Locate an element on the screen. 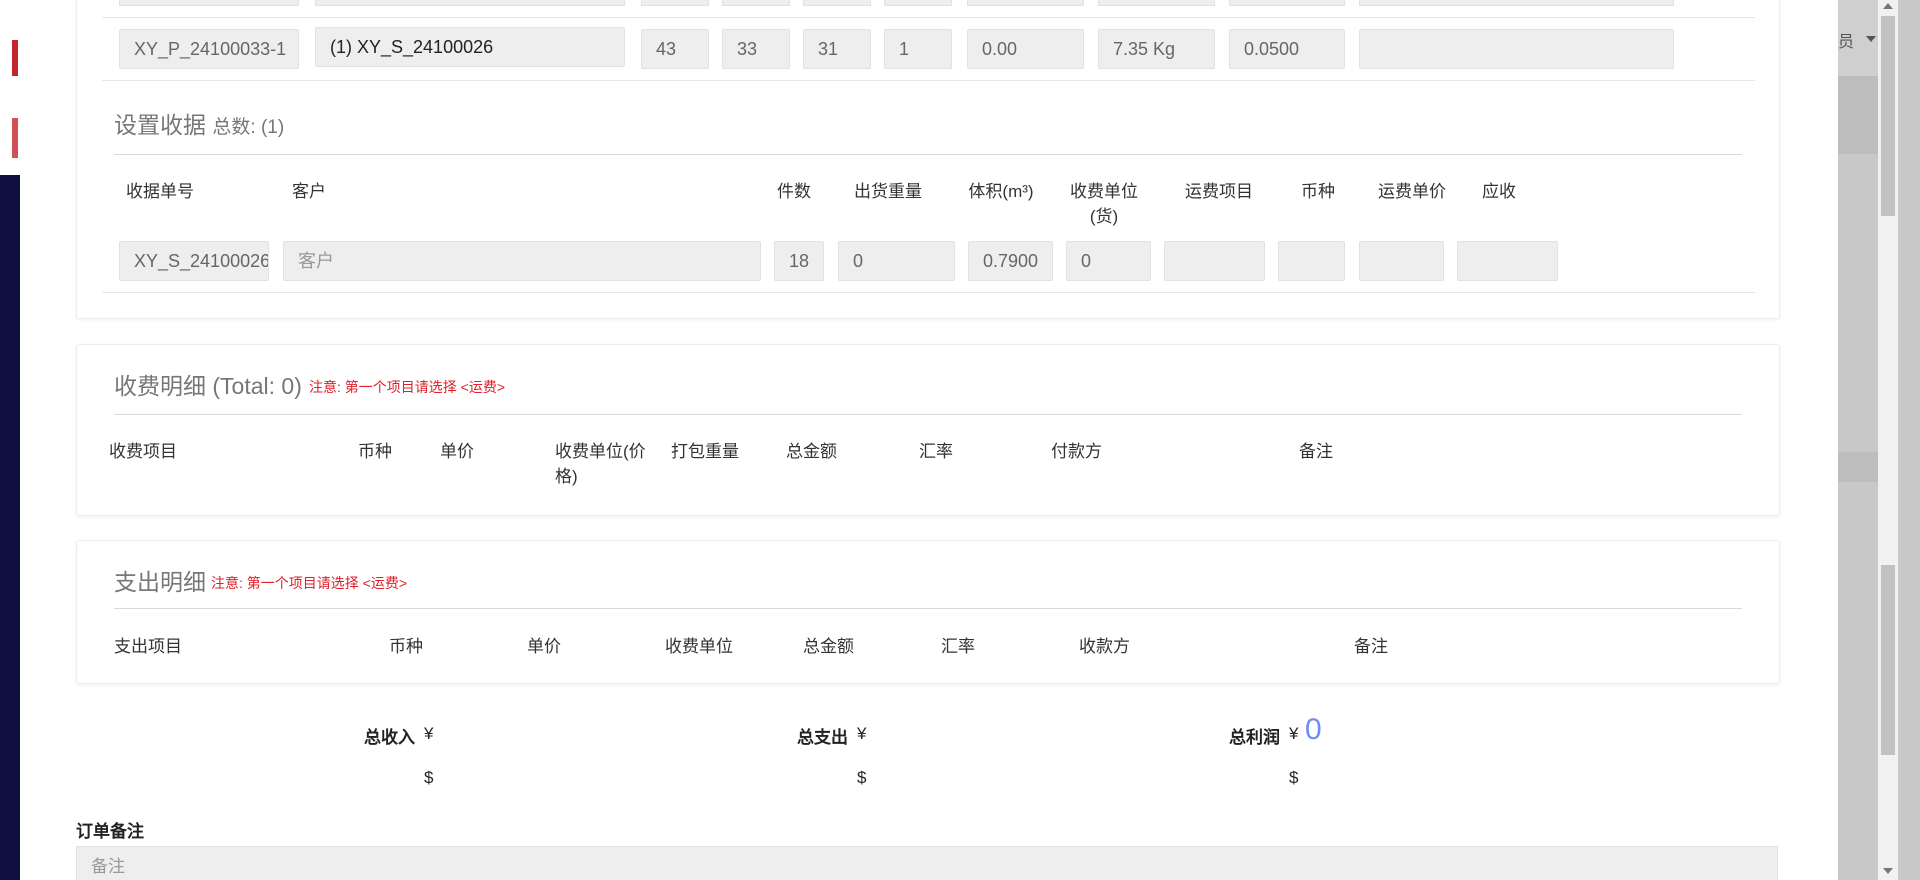  weight-field: 7.35 Kg is located at coordinates (1156, 49).